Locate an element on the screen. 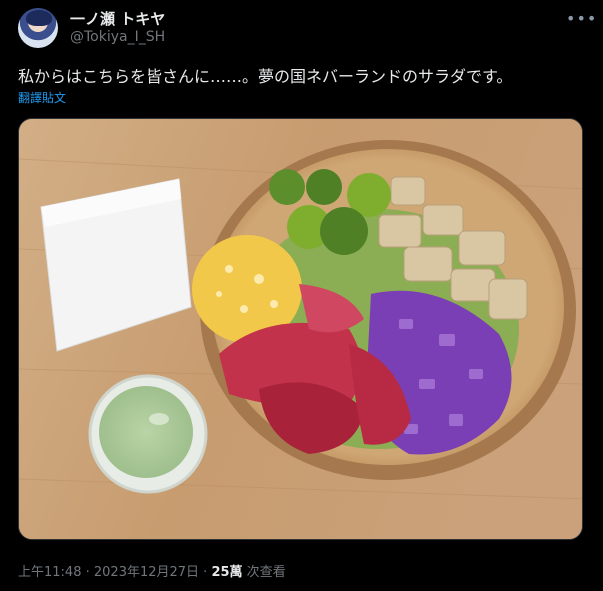 The image size is (603, 591). post-date: 2023年12月27日 is located at coordinates (146, 572).